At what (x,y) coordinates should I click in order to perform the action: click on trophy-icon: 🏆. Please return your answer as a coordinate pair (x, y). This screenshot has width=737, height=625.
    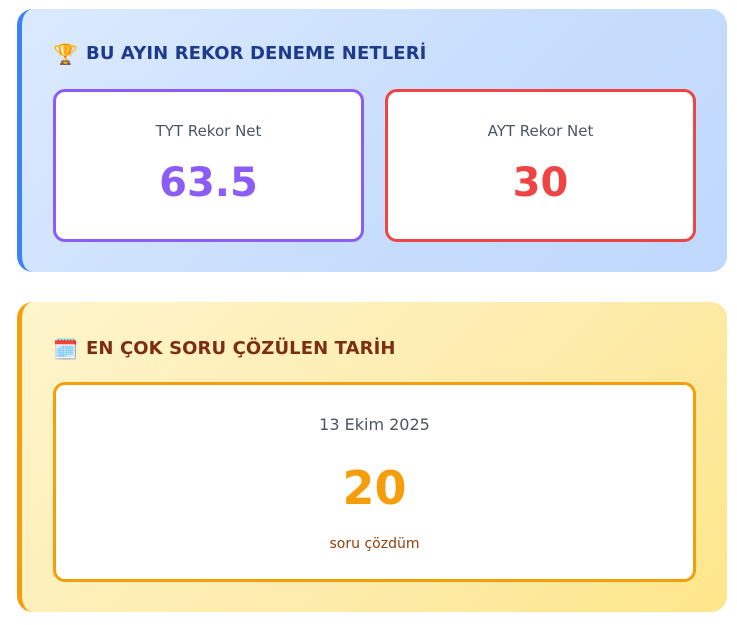
    Looking at the image, I should click on (66, 53).